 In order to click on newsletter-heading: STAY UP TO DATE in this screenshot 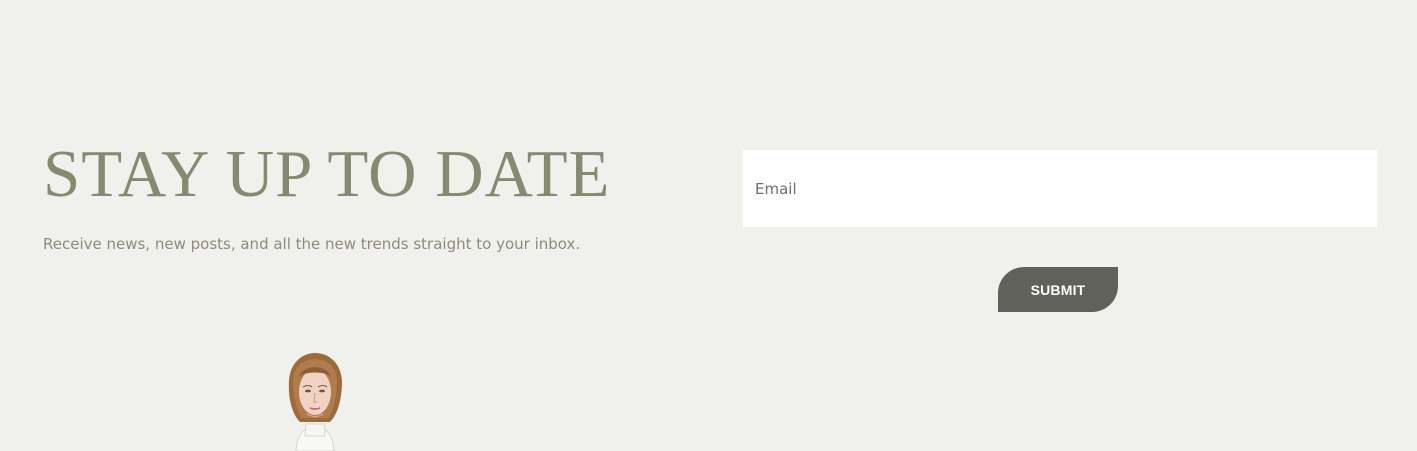, I will do `click(327, 174)`.